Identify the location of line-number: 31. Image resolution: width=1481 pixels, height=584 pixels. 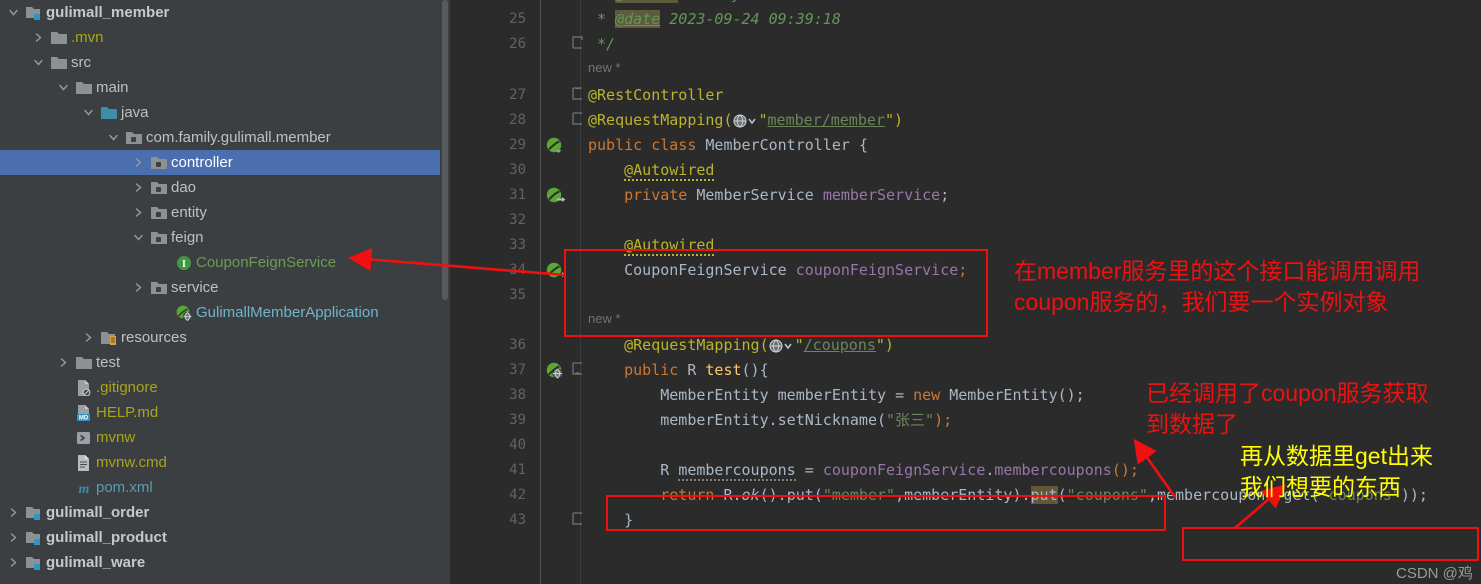
(517, 195).